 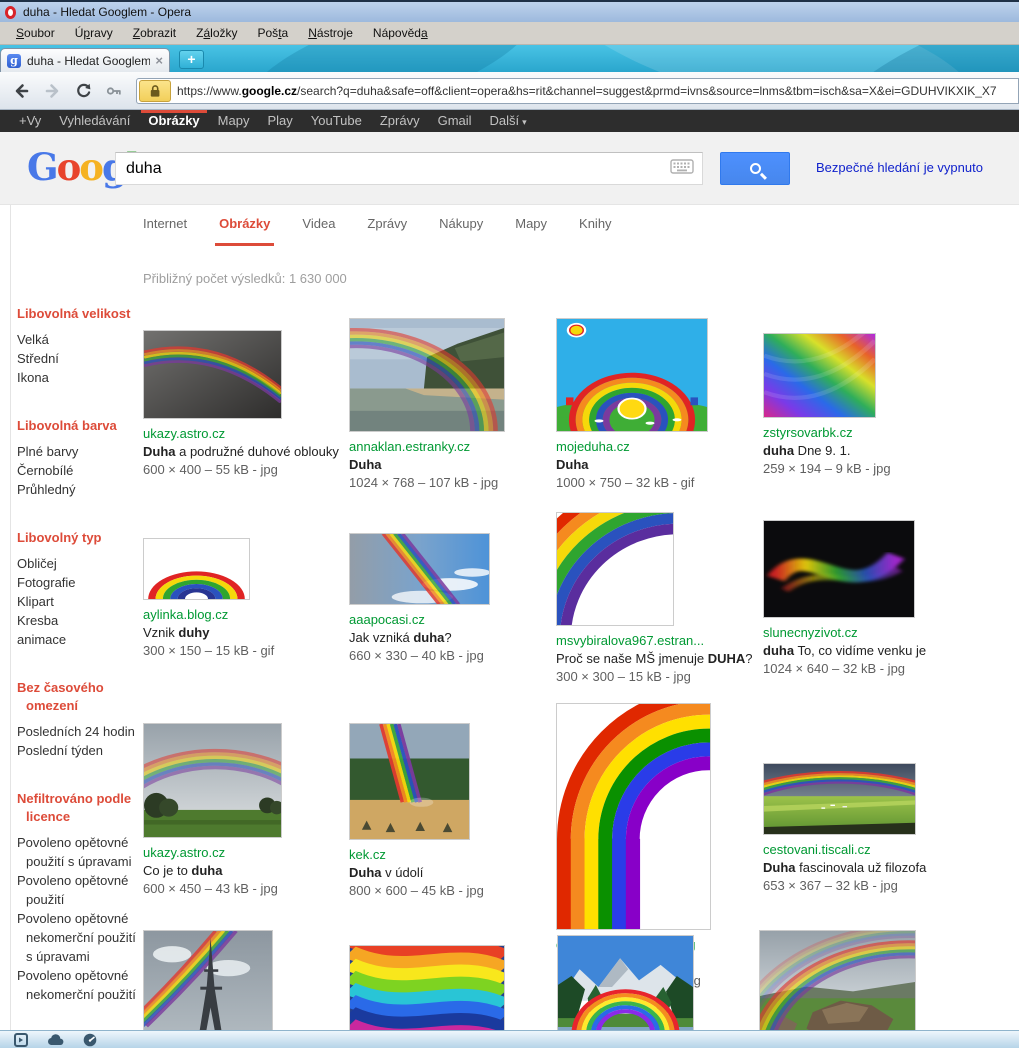 I want to click on result-thumbnail-abstract-rainbow-feathers, so click(x=819, y=375).